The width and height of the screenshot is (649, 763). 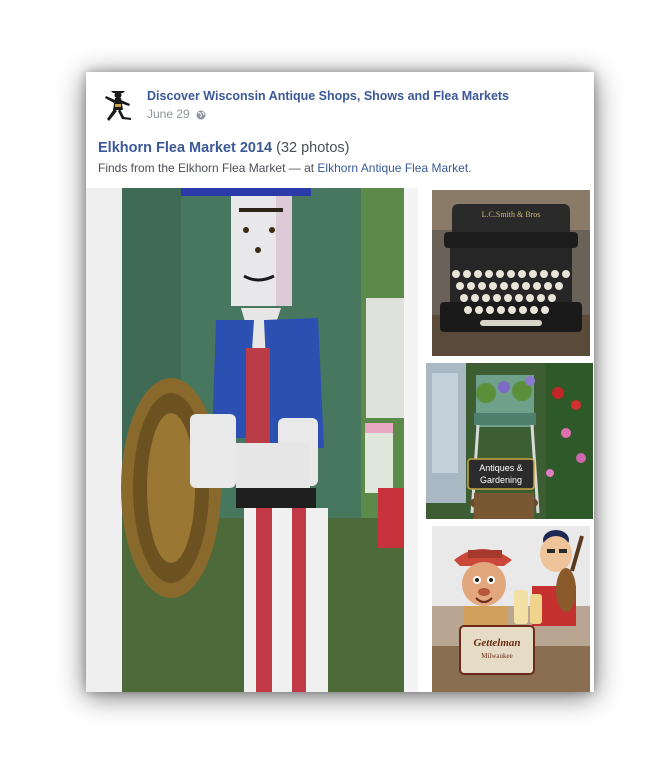 I want to click on sign-line-2: Gardening, so click(x=501, y=480).